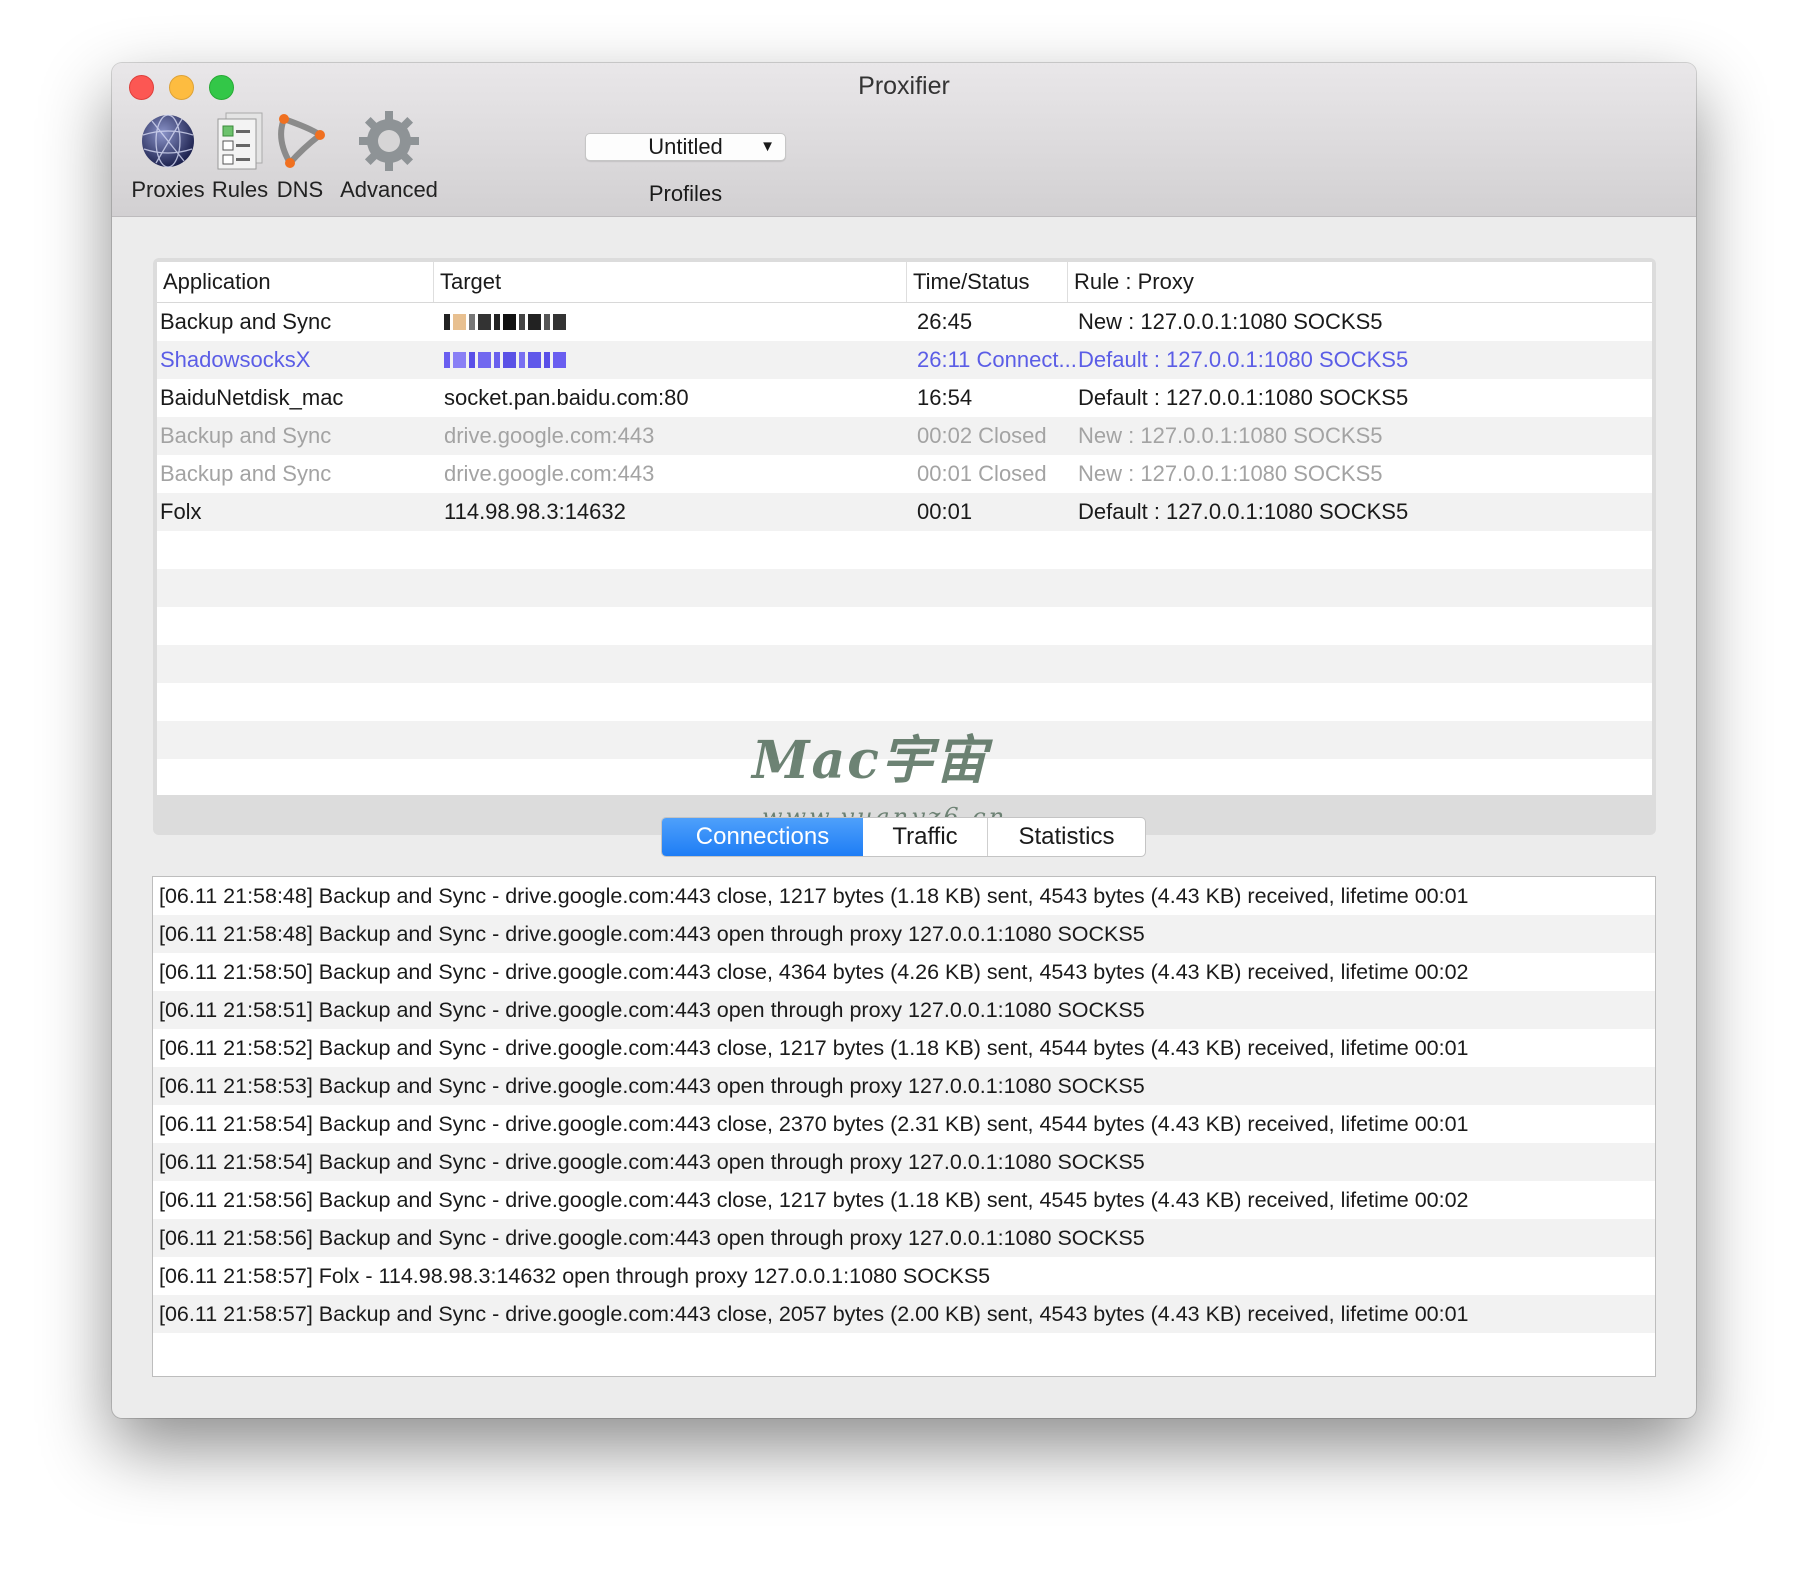 The height and width of the screenshot is (1578, 1808). Describe the element at coordinates (467, 282) in the screenshot. I see `column-header-target: Target` at that location.